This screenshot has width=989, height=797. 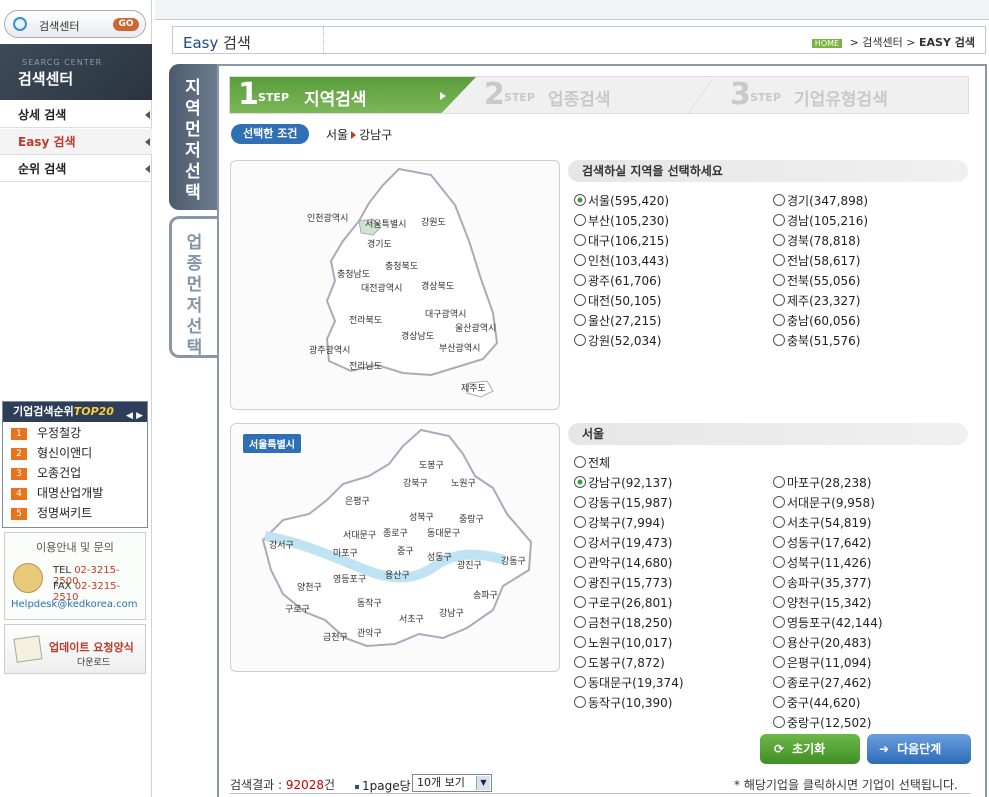 What do you see at coordinates (75, 24) in the screenshot?
I see `search-center-button: 검색센터 GO` at bounding box center [75, 24].